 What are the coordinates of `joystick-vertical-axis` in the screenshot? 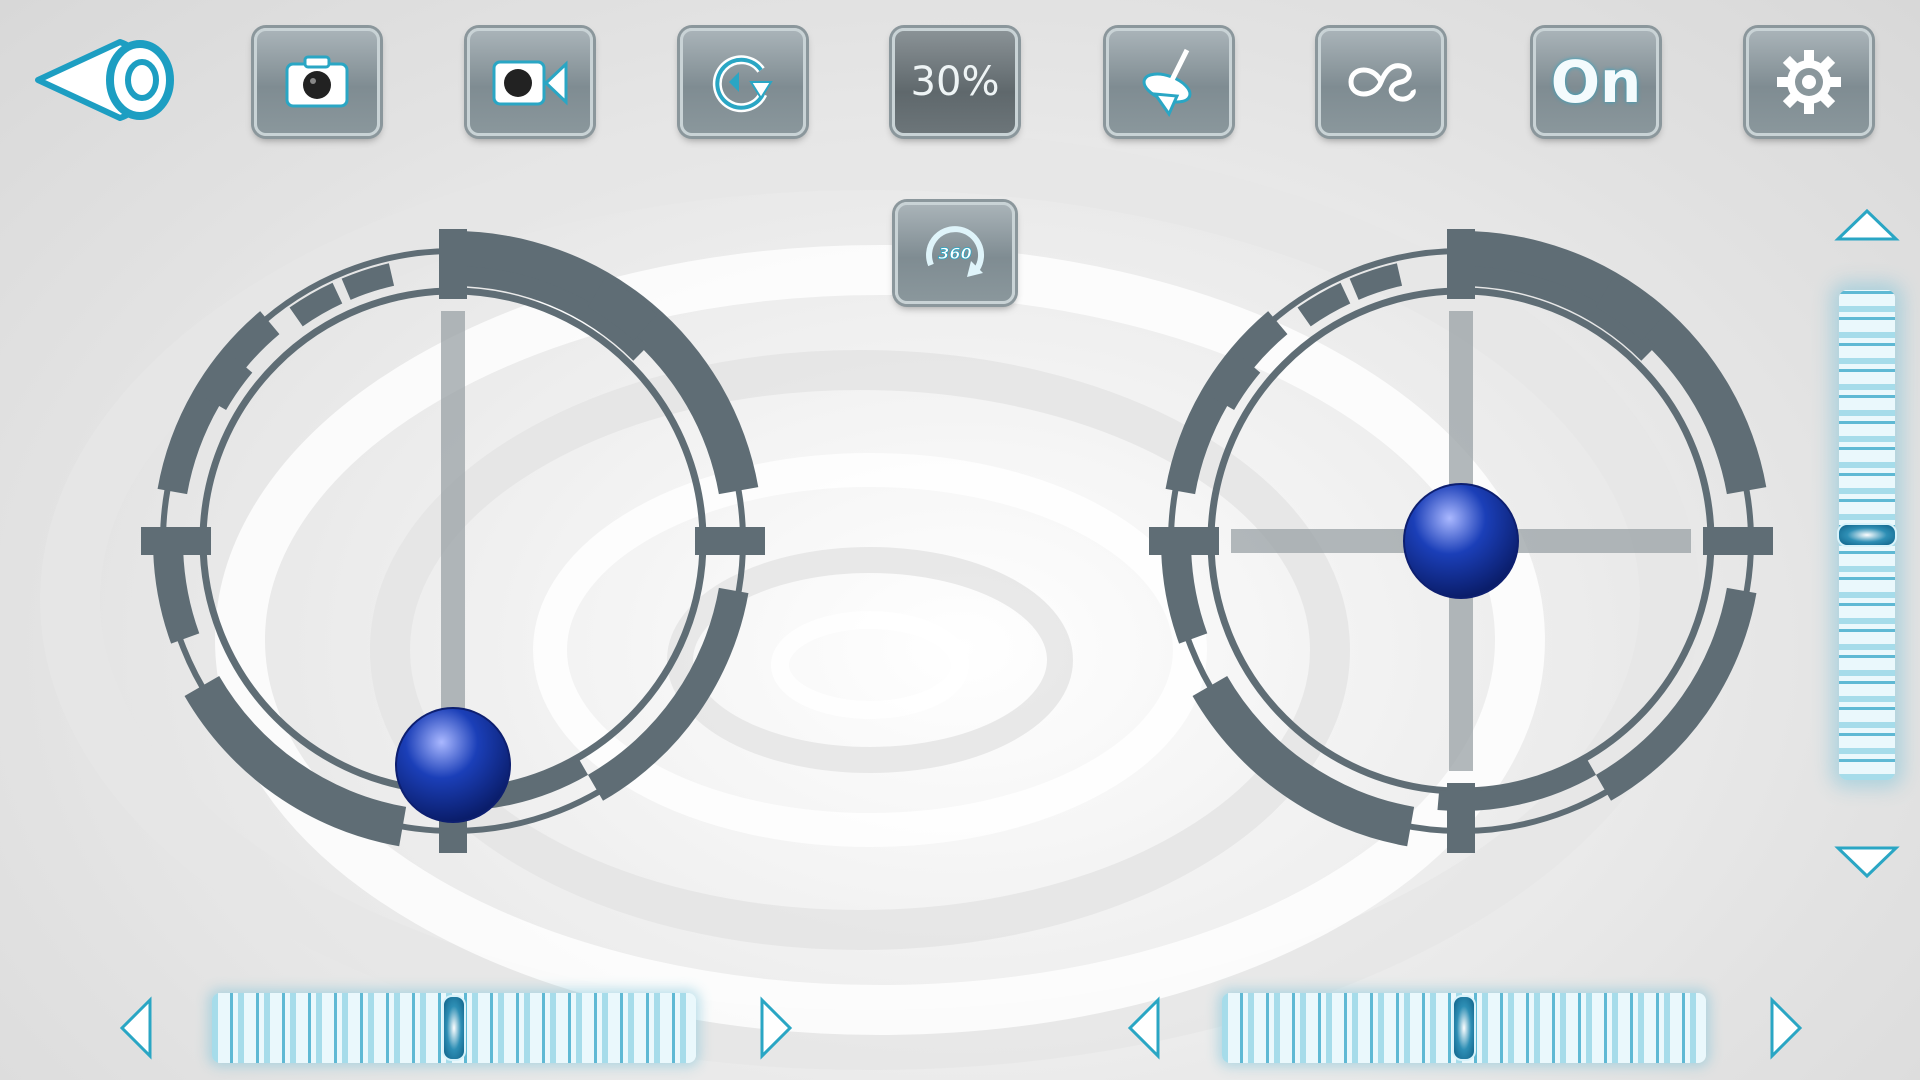 It's located at (453, 541).